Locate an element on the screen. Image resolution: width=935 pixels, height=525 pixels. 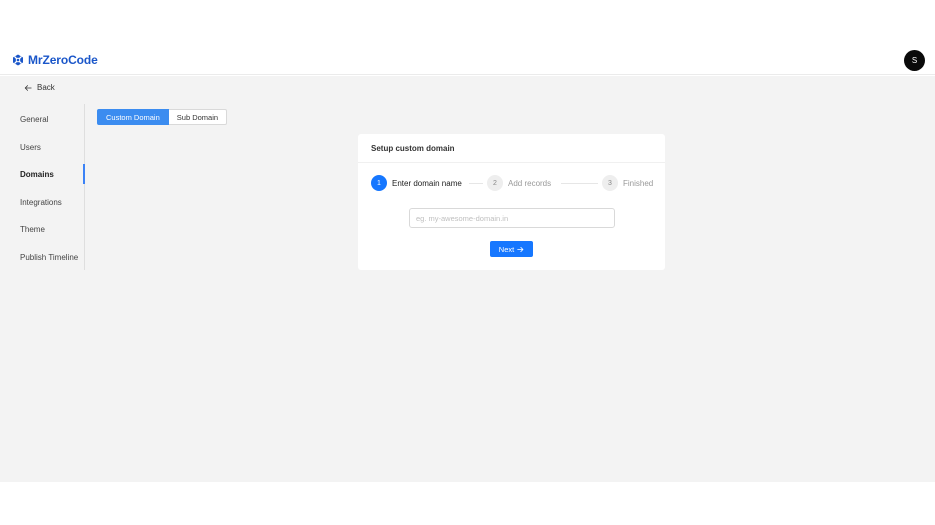
brand: MrZeroCode is located at coordinates (55, 60).